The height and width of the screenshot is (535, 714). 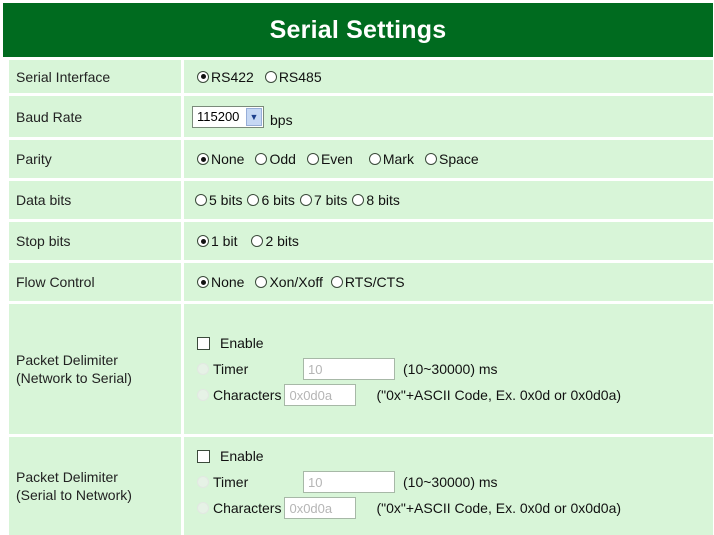 What do you see at coordinates (232, 76) in the screenshot?
I see `radio-rs422-label: RS422` at bounding box center [232, 76].